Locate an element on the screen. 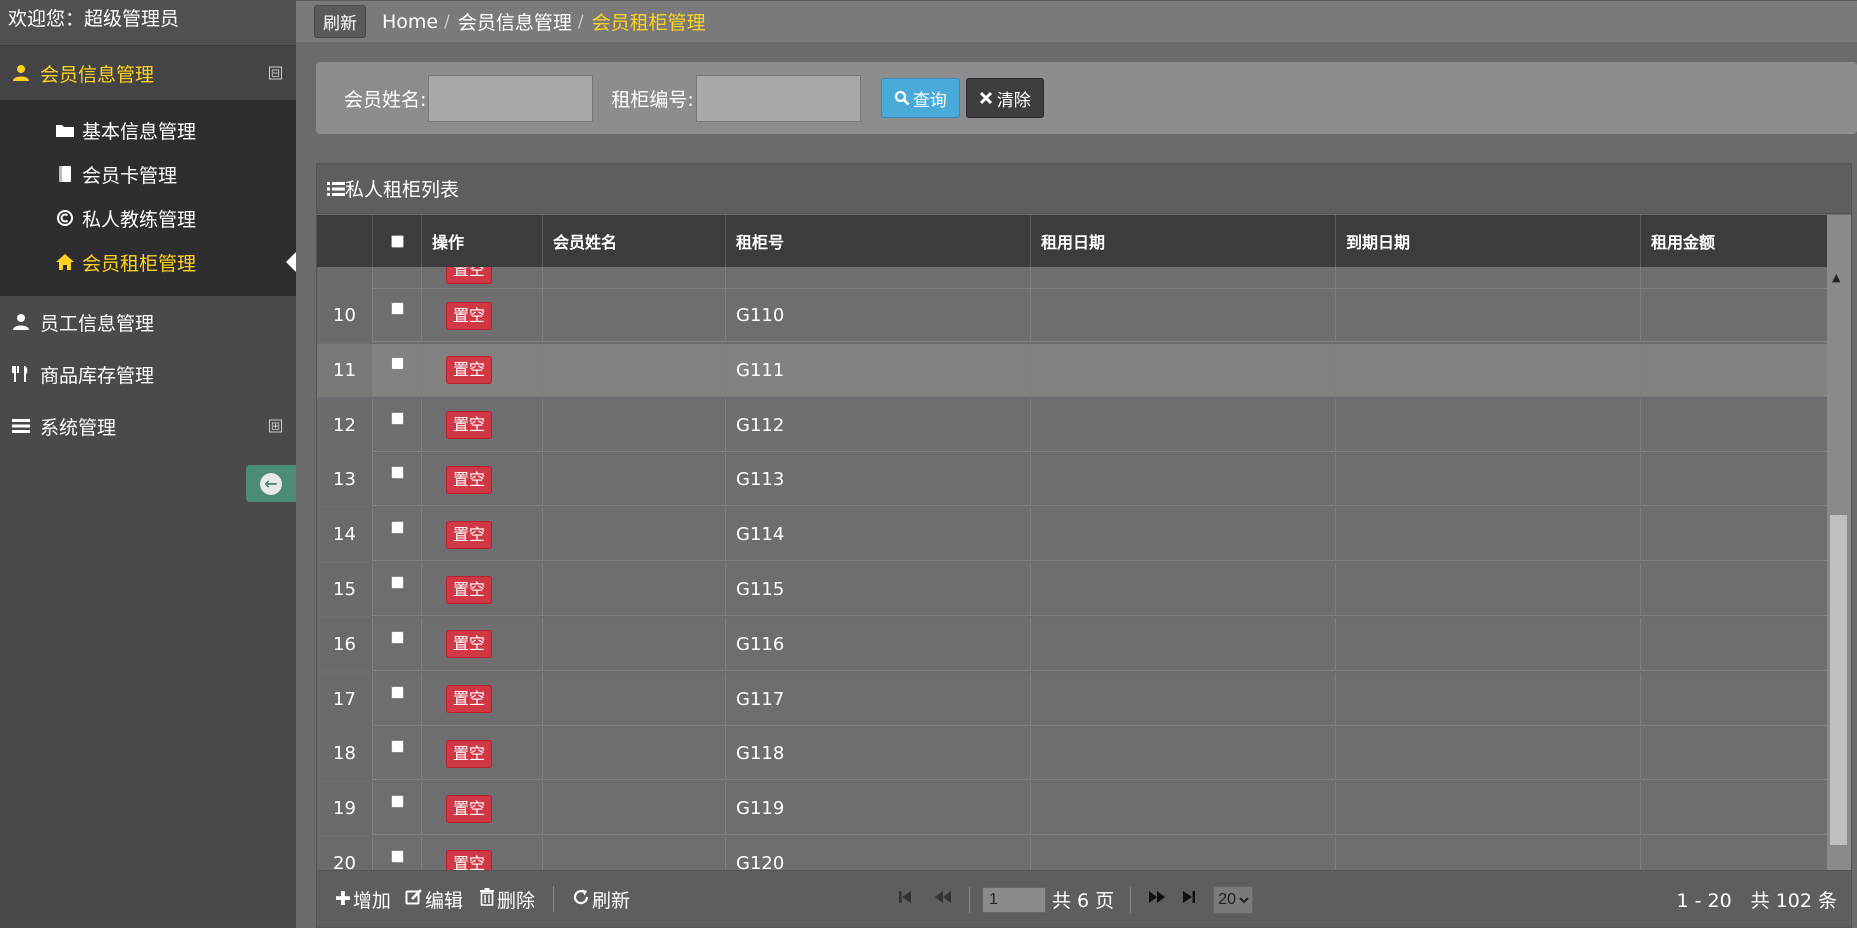  header-expire-date: 到期日期 is located at coordinates (1488, 241).